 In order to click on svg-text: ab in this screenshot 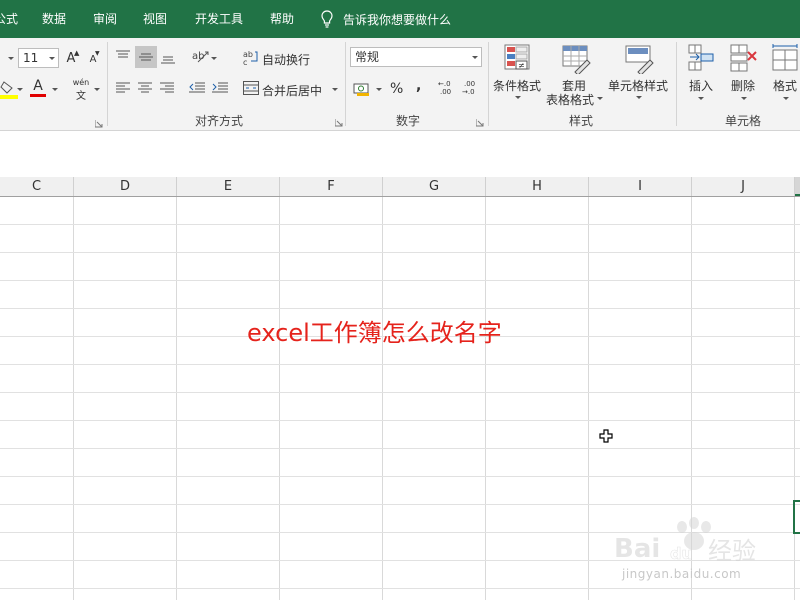, I will do `click(198, 56)`.